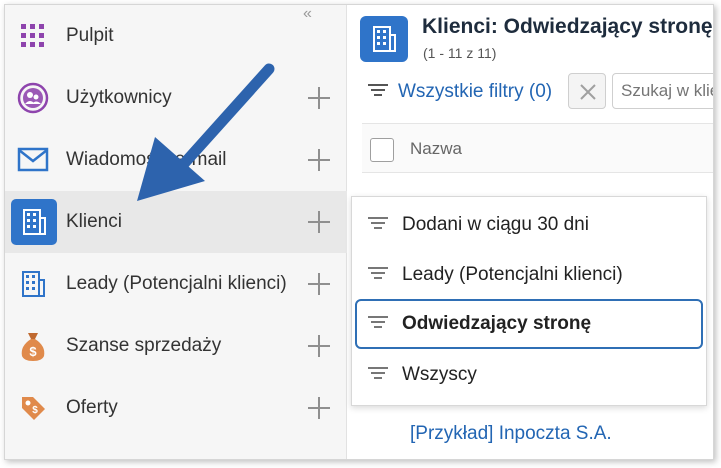 This screenshot has height=468, width=721. What do you see at coordinates (439, 374) in the screenshot?
I see `filter-option-label: Wszyscy` at bounding box center [439, 374].